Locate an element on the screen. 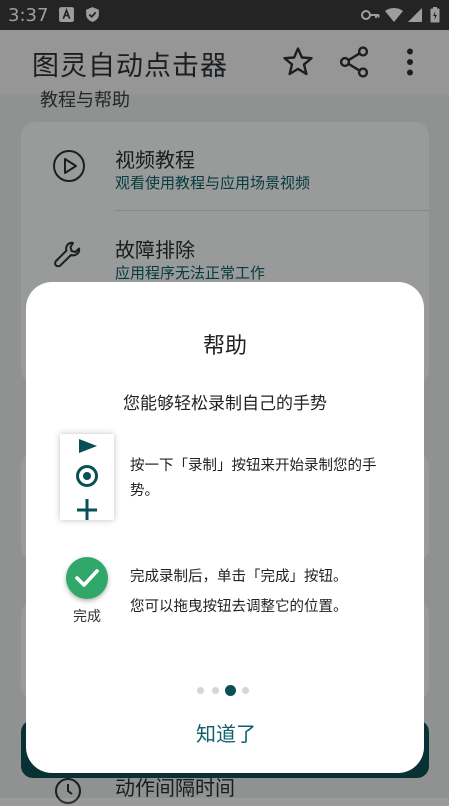 The image size is (449, 806). dialog-subtitle: 您能够轻松录制自己的手势 is located at coordinates (225, 404).